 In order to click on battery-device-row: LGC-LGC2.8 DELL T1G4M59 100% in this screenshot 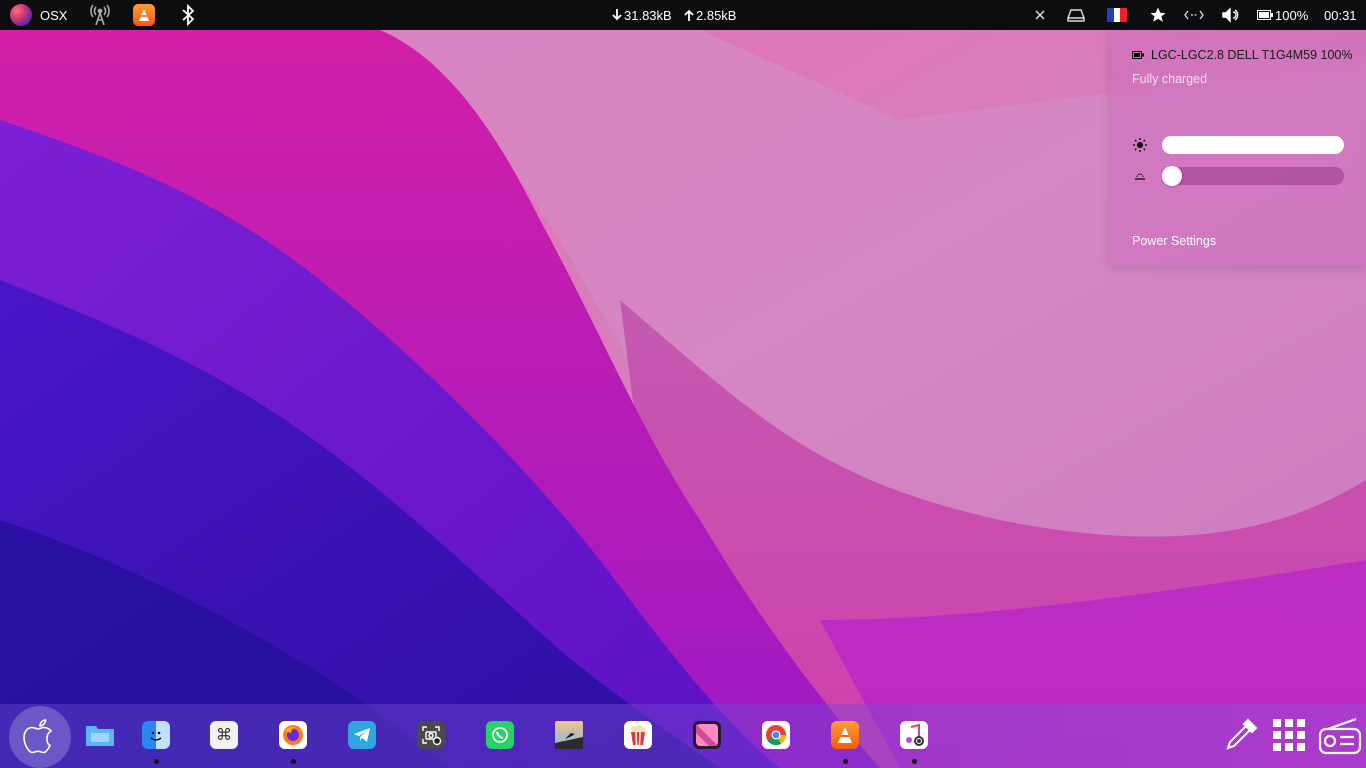, I will do `click(1242, 55)`.